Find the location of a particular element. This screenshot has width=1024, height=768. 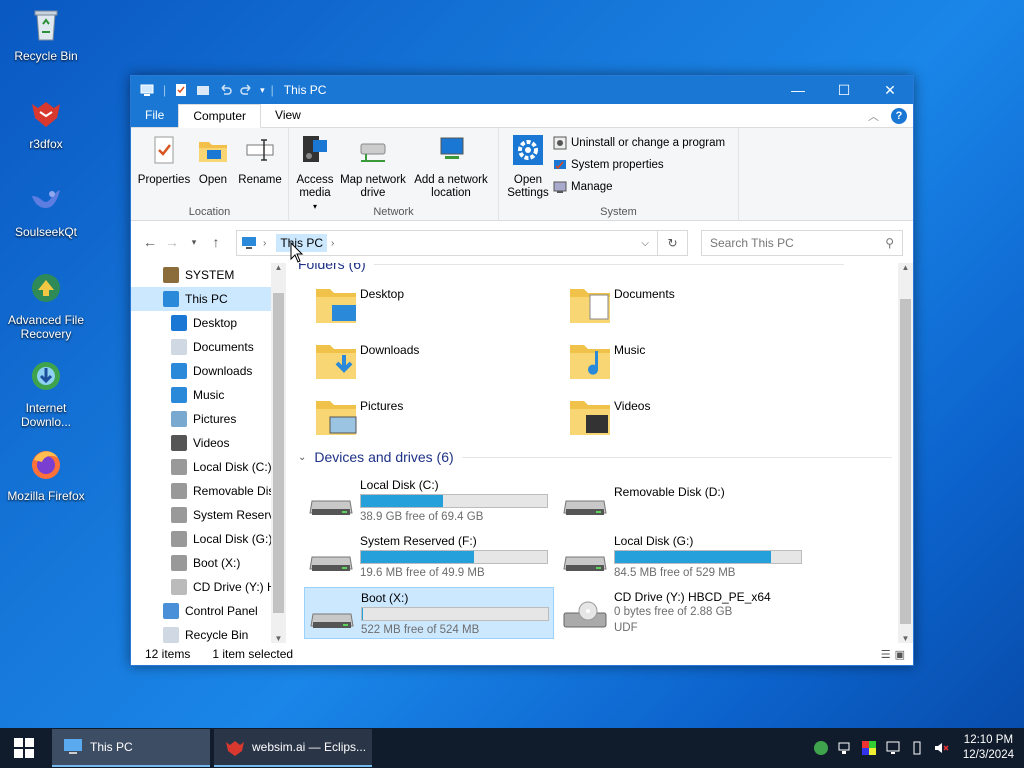

cd-drive-icon is located at coordinates (179, 587).